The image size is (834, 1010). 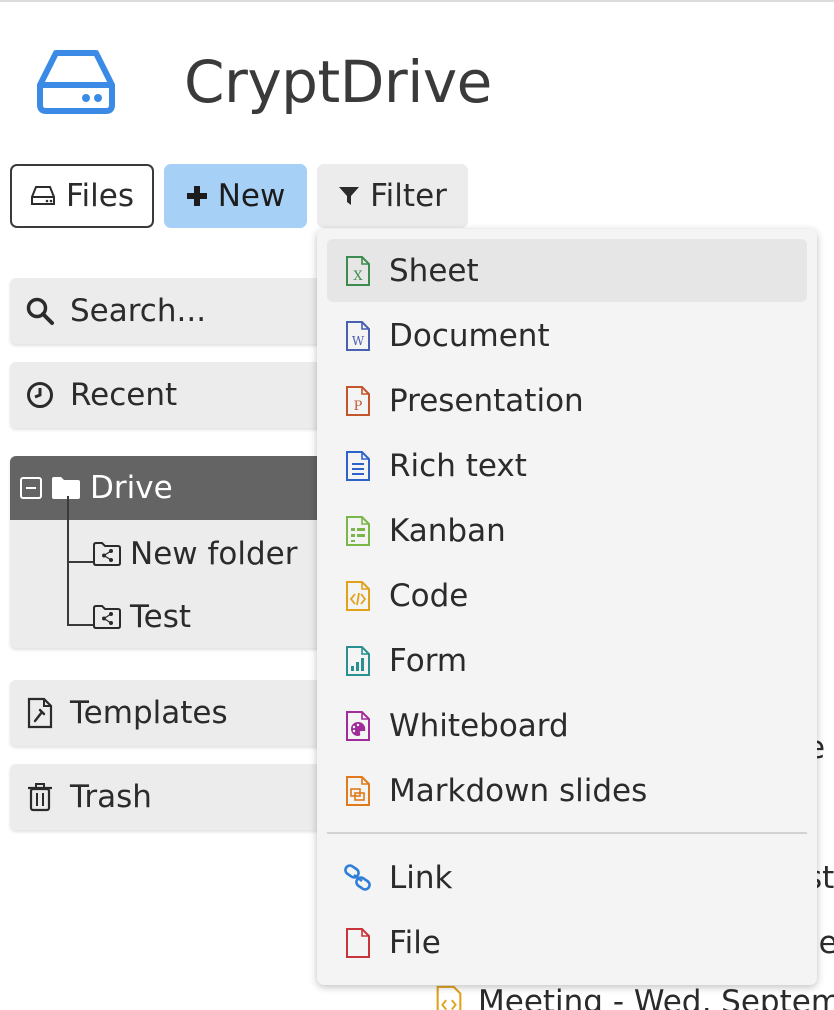 What do you see at coordinates (31, 488) in the screenshot?
I see `collapse-icon` at bounding box center [31, 488].